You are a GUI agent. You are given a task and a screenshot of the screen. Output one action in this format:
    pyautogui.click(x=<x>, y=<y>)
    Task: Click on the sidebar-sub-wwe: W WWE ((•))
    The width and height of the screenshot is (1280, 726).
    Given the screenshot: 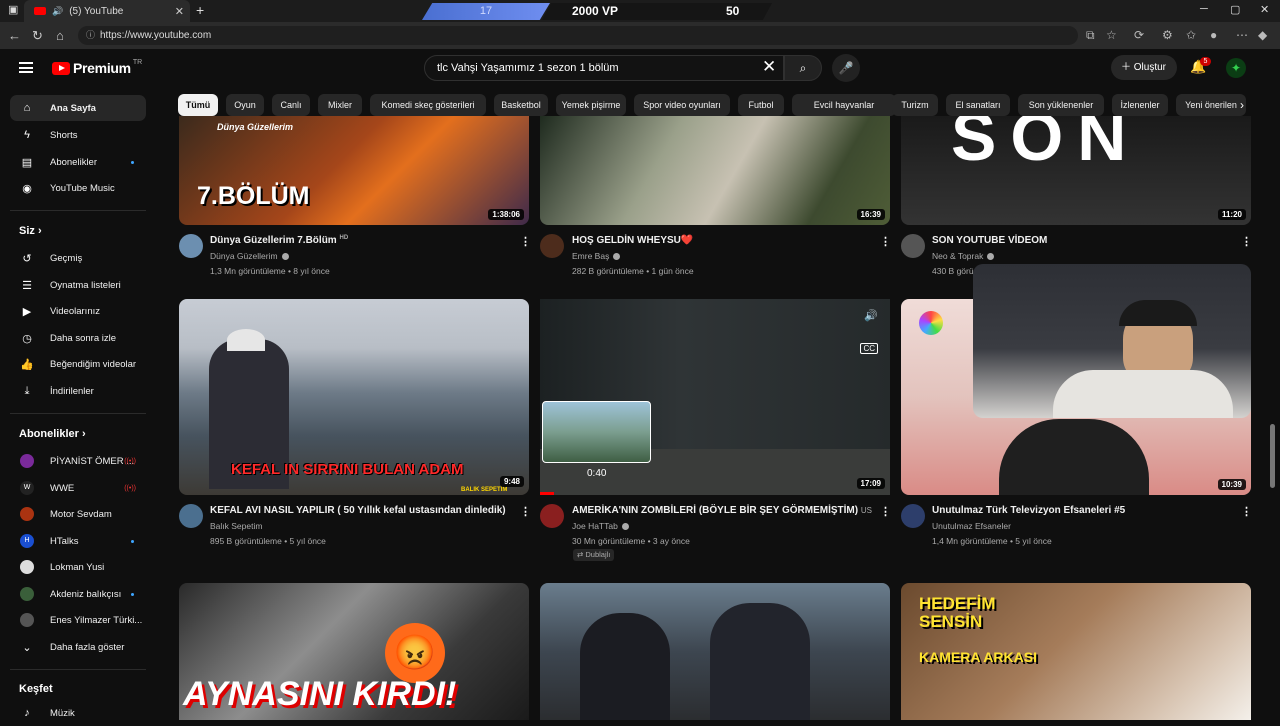 What is the action you would take?
    pyautogui.click(x=78, y=488)
    